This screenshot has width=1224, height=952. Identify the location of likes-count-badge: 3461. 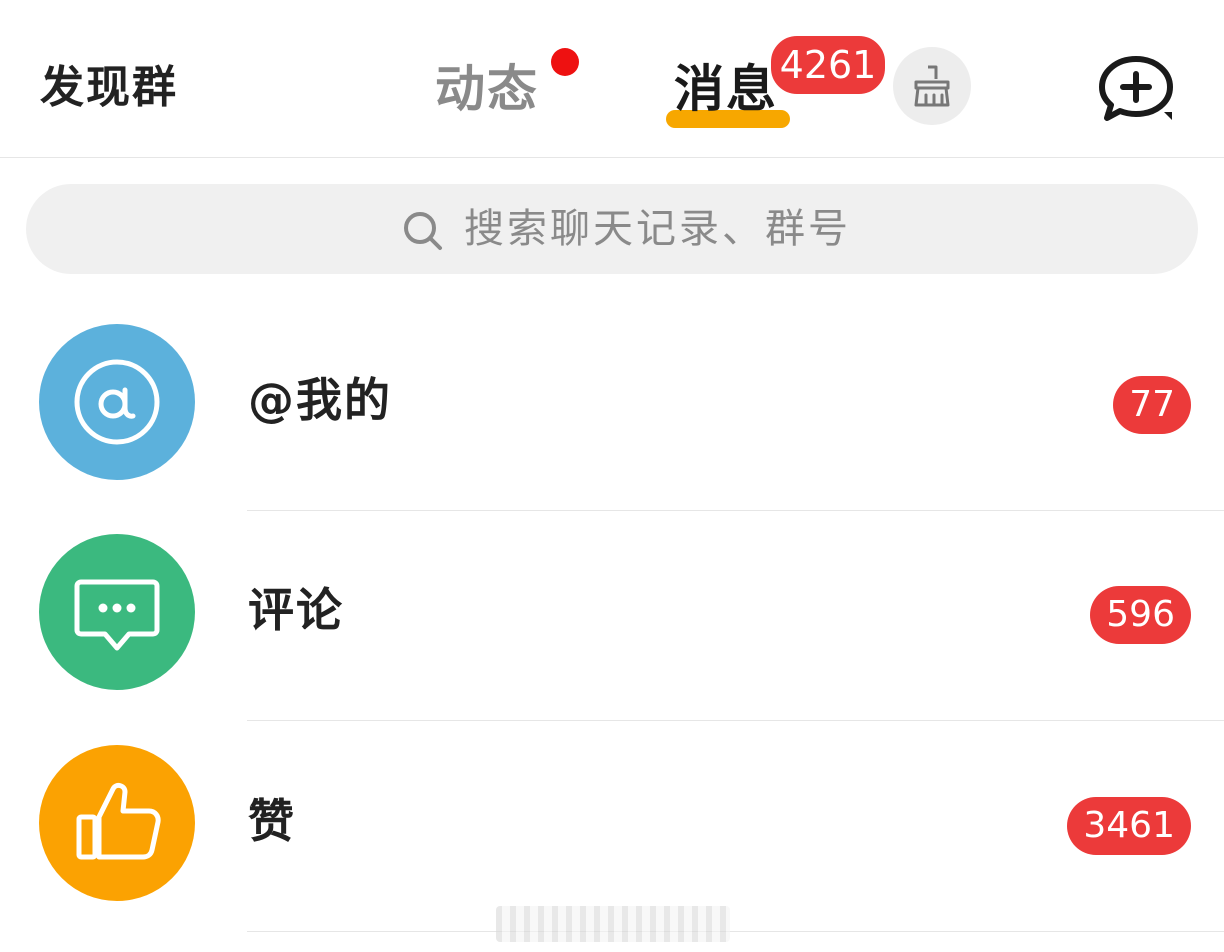
(1129, 826).